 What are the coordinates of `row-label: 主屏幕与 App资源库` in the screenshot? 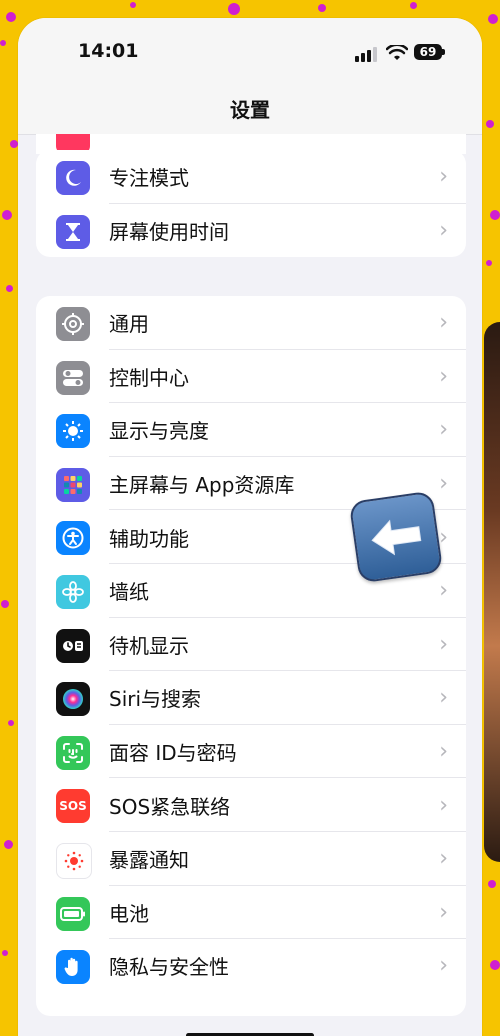 It's located at (202, 485).